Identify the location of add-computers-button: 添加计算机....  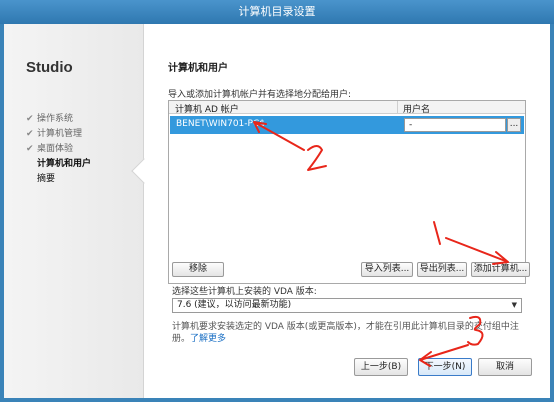
(500, 269).